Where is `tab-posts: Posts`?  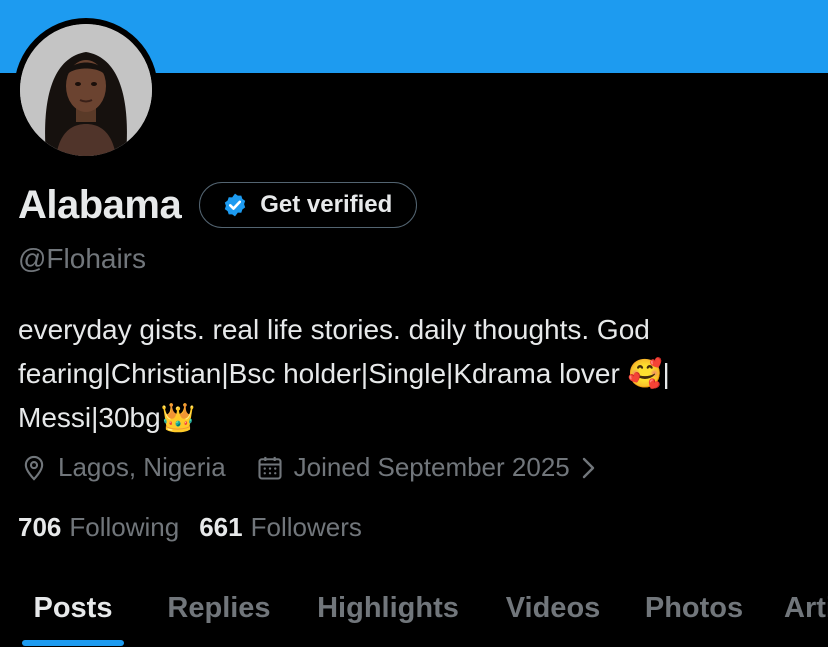 tab-posts: Posts is located at coordinates (73, 608).